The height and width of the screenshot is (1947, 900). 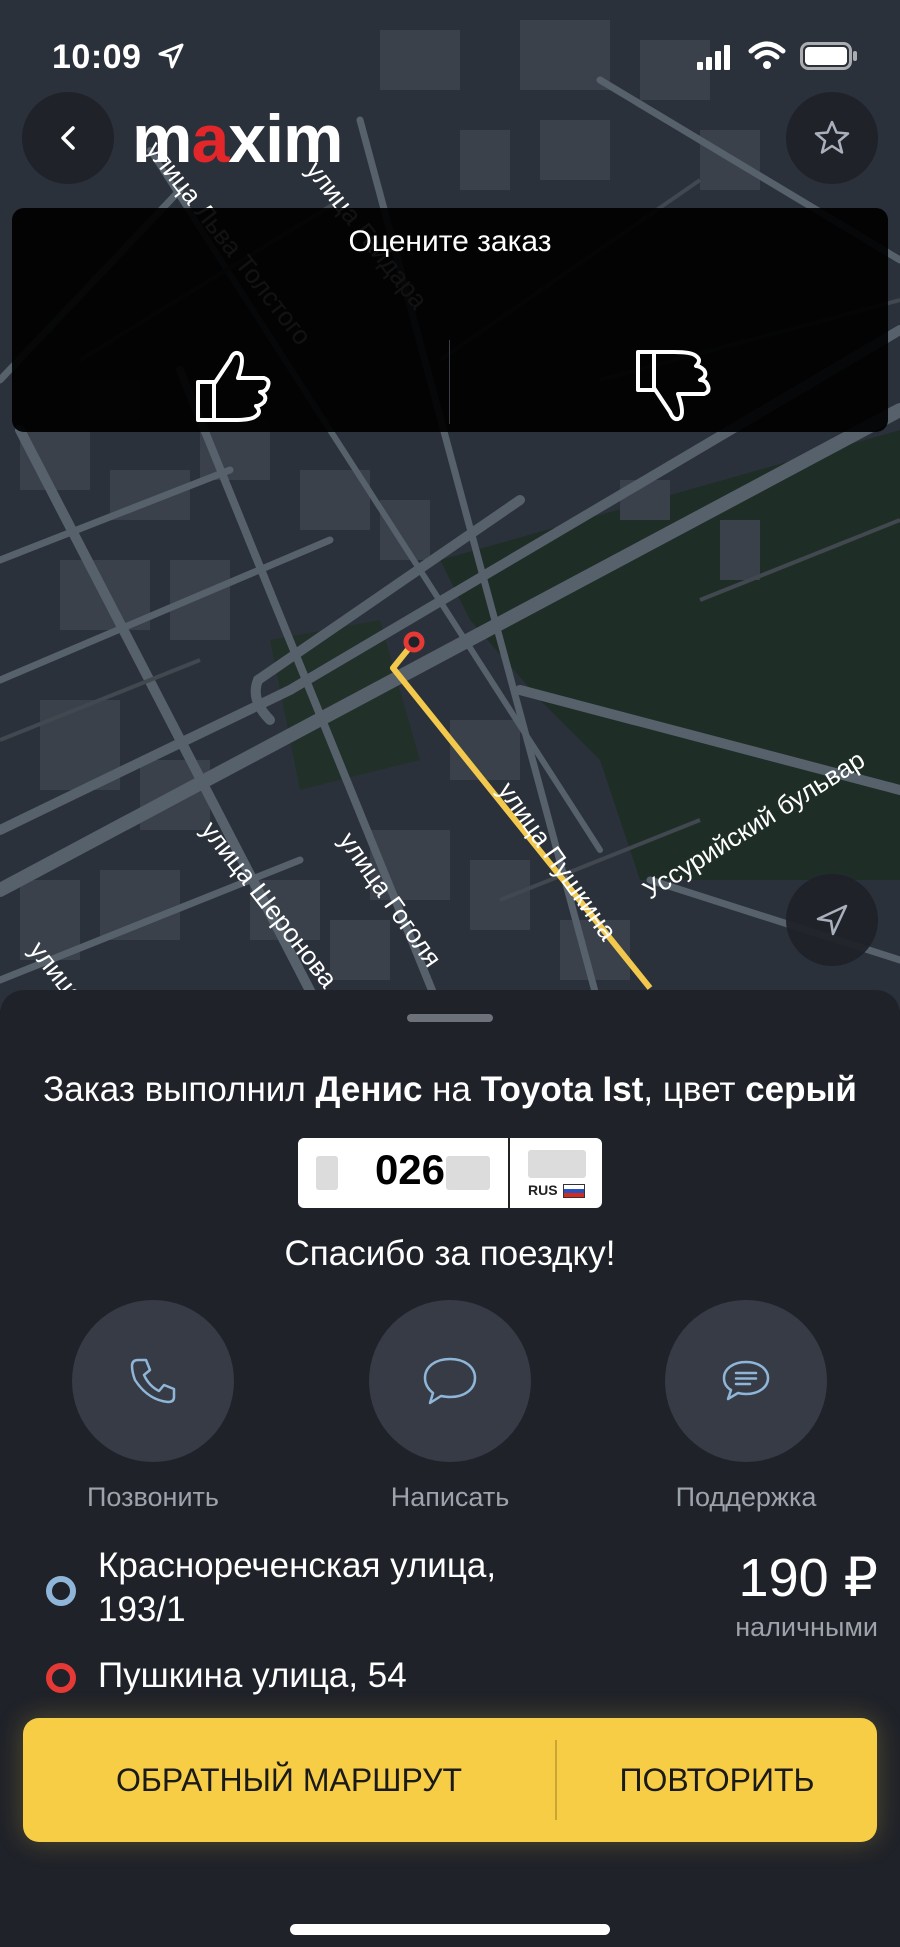 I want to click on repeat-button: ПОВТОРИТЬ, so click(x=717, y=1780).